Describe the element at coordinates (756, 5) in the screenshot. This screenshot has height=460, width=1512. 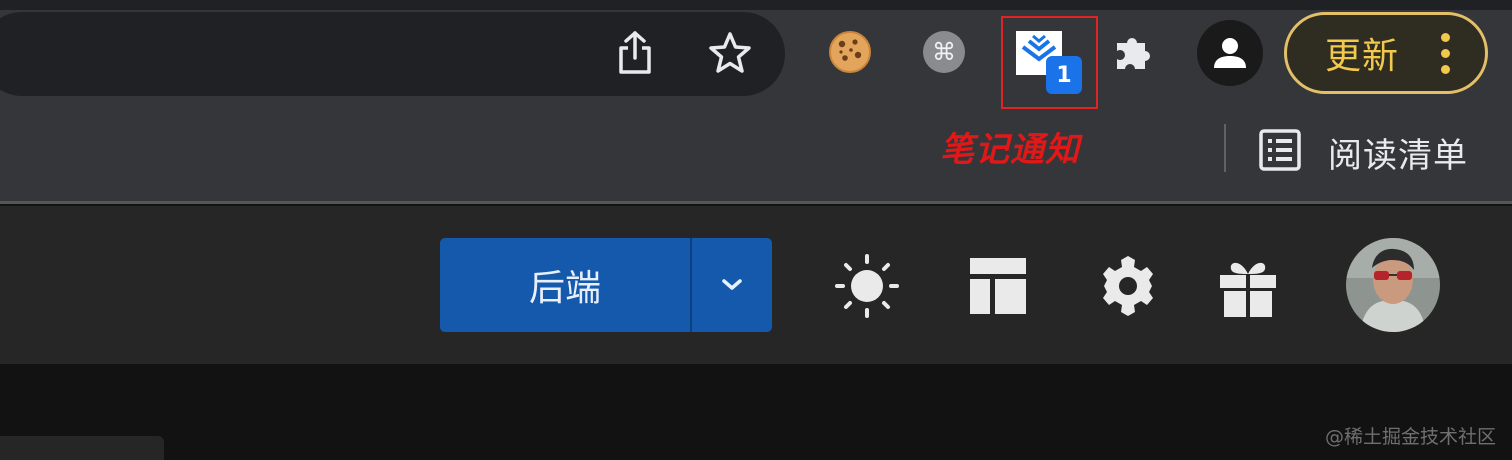
I see `tab-strip-edge` at that location.